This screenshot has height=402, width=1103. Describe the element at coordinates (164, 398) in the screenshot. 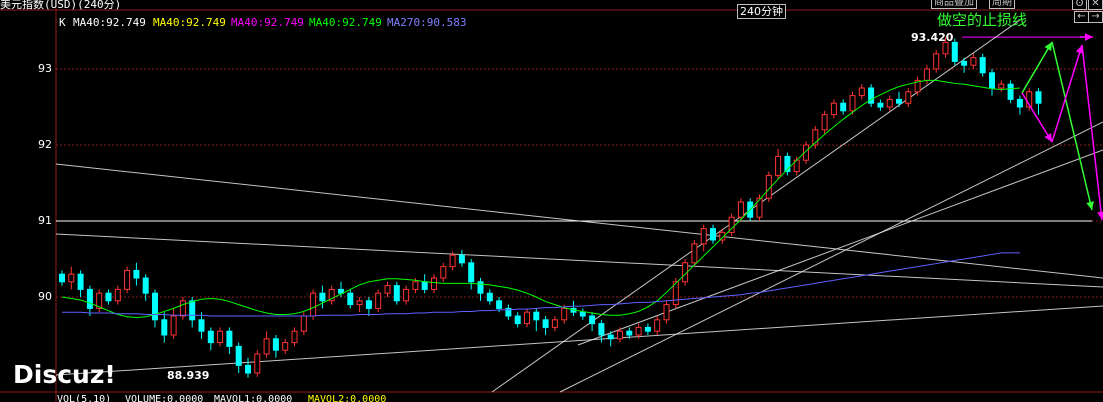

I see `volume-value: VOLUME:0.0000` at that location.